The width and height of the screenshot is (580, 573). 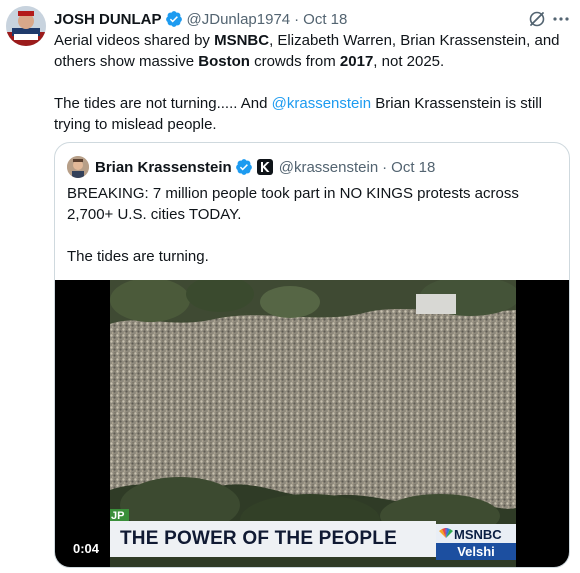 I want to click on author-handle: @JDunlap1974, so click(x=239, y=19).